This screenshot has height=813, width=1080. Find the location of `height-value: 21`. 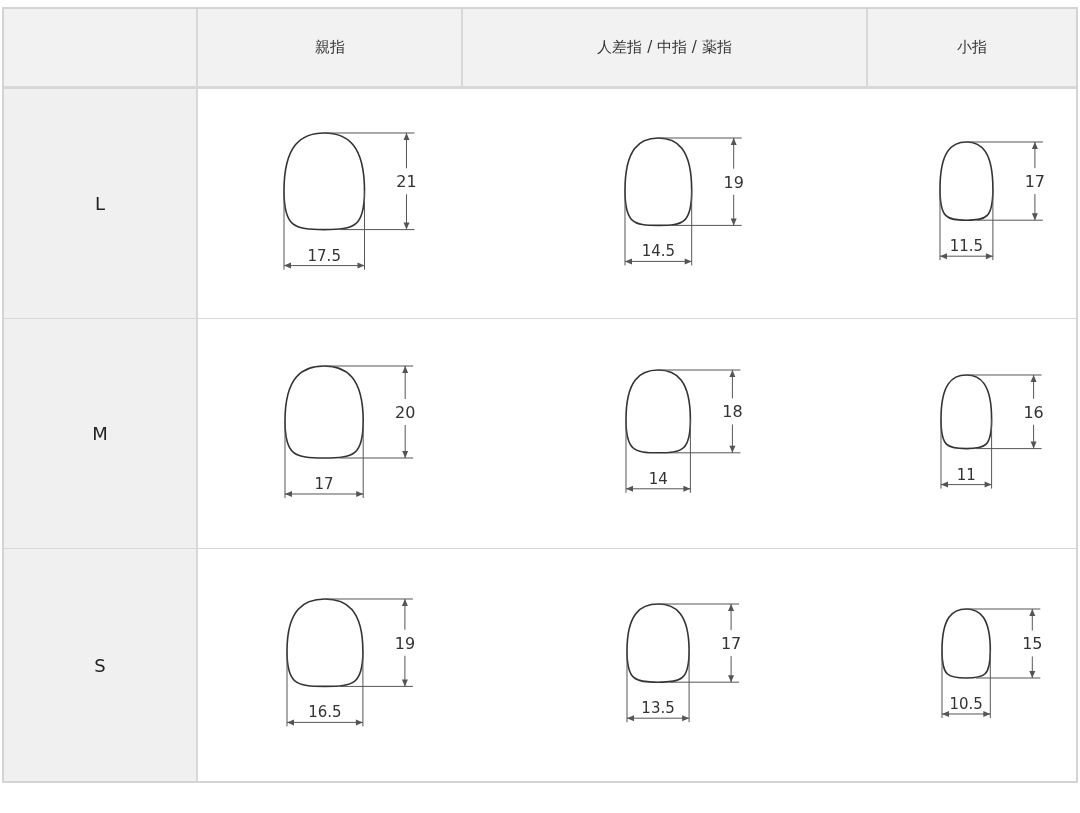

height-value: 21 is located at coordinates (406, 182).